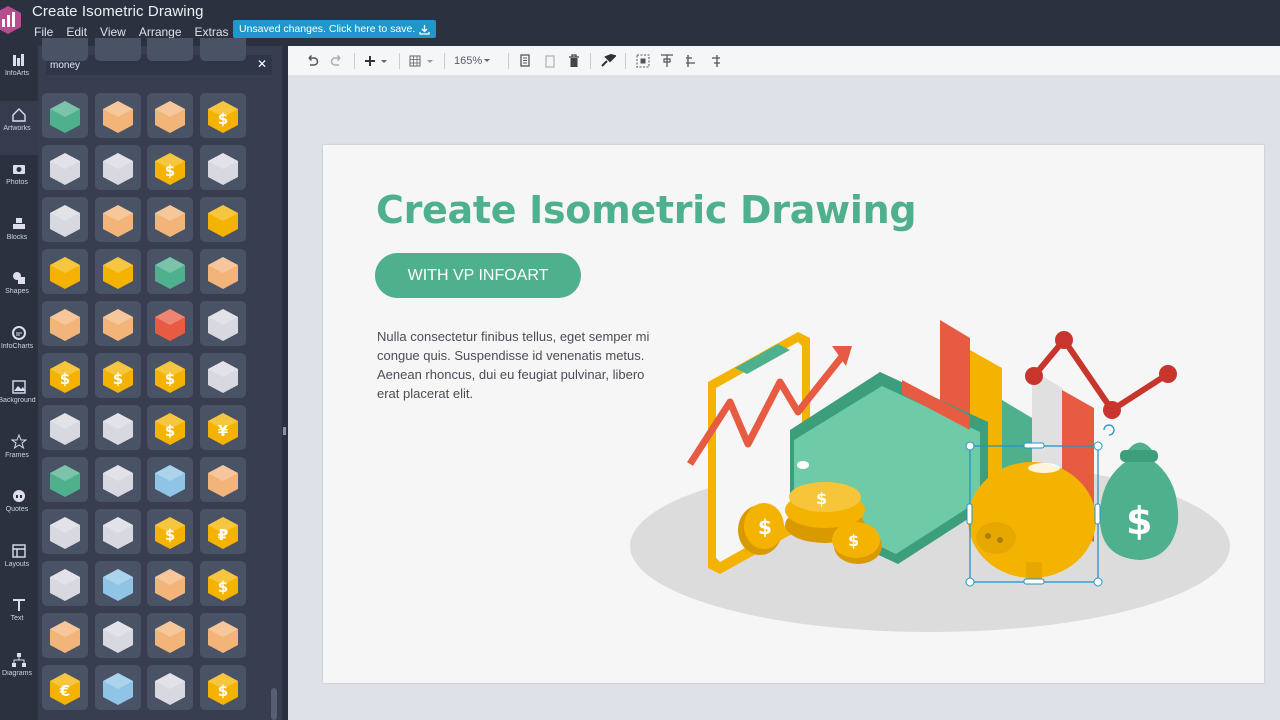 This screenshot has height=720, width=1280. I want to click on artwork-tile-gold-bricks, so click(65, 271).